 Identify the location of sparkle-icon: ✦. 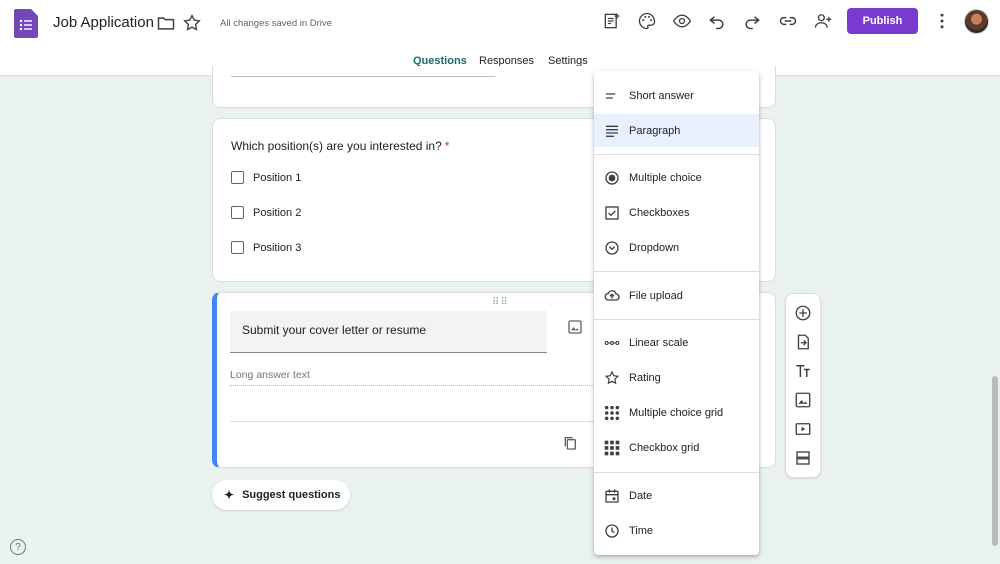
(229, 495).